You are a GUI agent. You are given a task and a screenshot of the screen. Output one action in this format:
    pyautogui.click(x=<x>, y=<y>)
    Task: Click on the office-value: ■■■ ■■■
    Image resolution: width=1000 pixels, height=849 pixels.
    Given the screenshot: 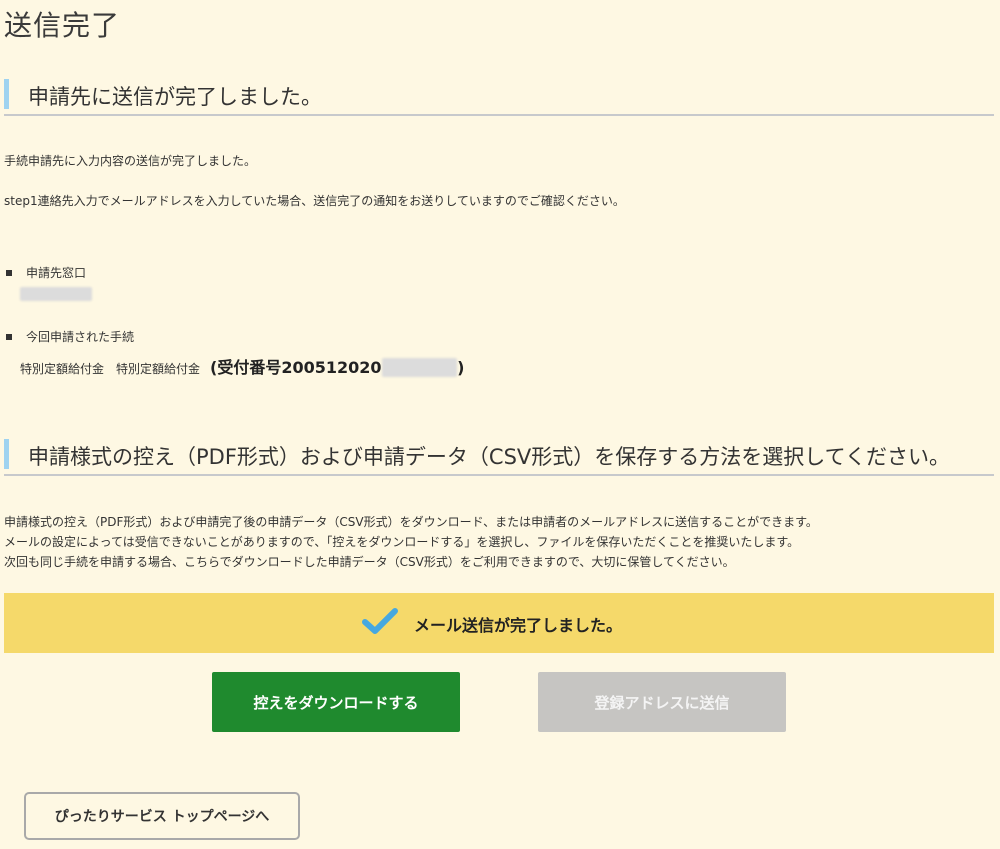 What is the action you would take?
    pyautogui.click(x=56, y=294)
    